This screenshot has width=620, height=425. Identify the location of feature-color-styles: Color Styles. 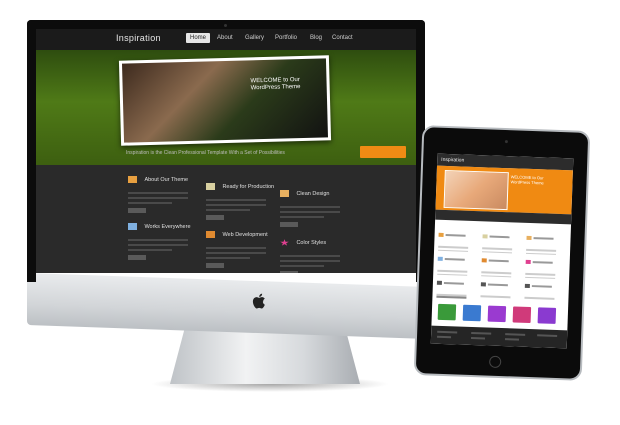
(315, 253).